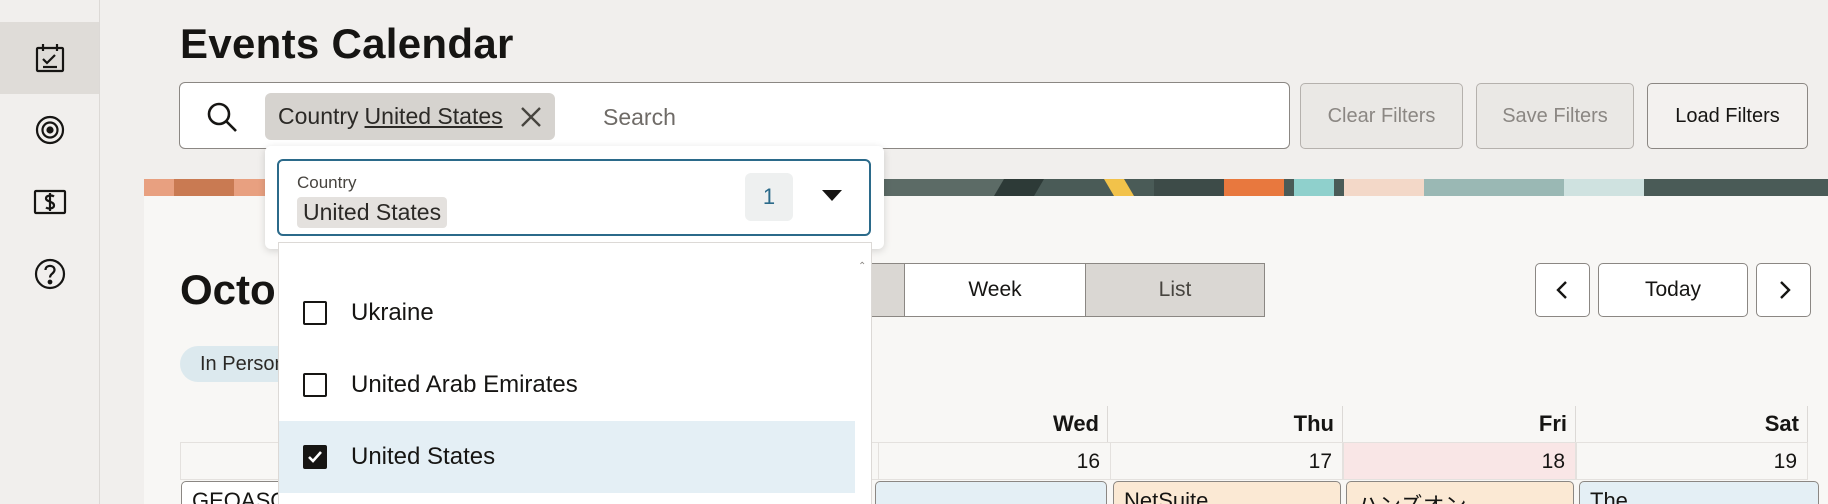  Describe the element at coordinates (1459, 424) in the screenshot. I see `day-header-fri: Fri` at that location.